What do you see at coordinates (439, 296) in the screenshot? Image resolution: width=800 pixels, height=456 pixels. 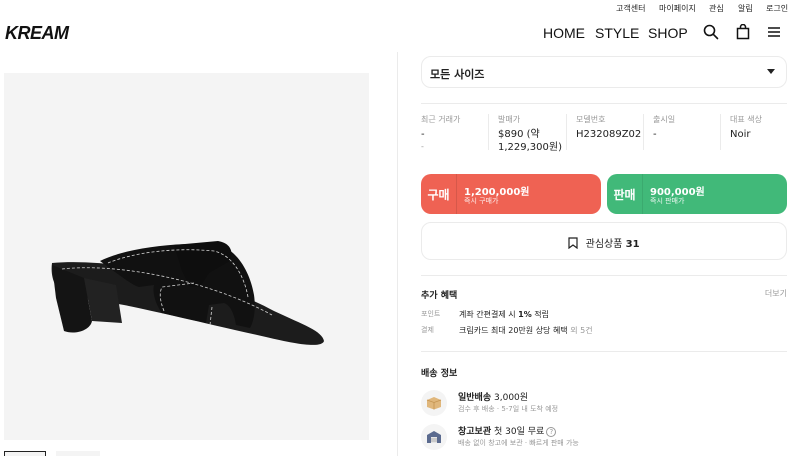 I see `benefits-title: 추가 혜택` at bounding box center [439, 296].